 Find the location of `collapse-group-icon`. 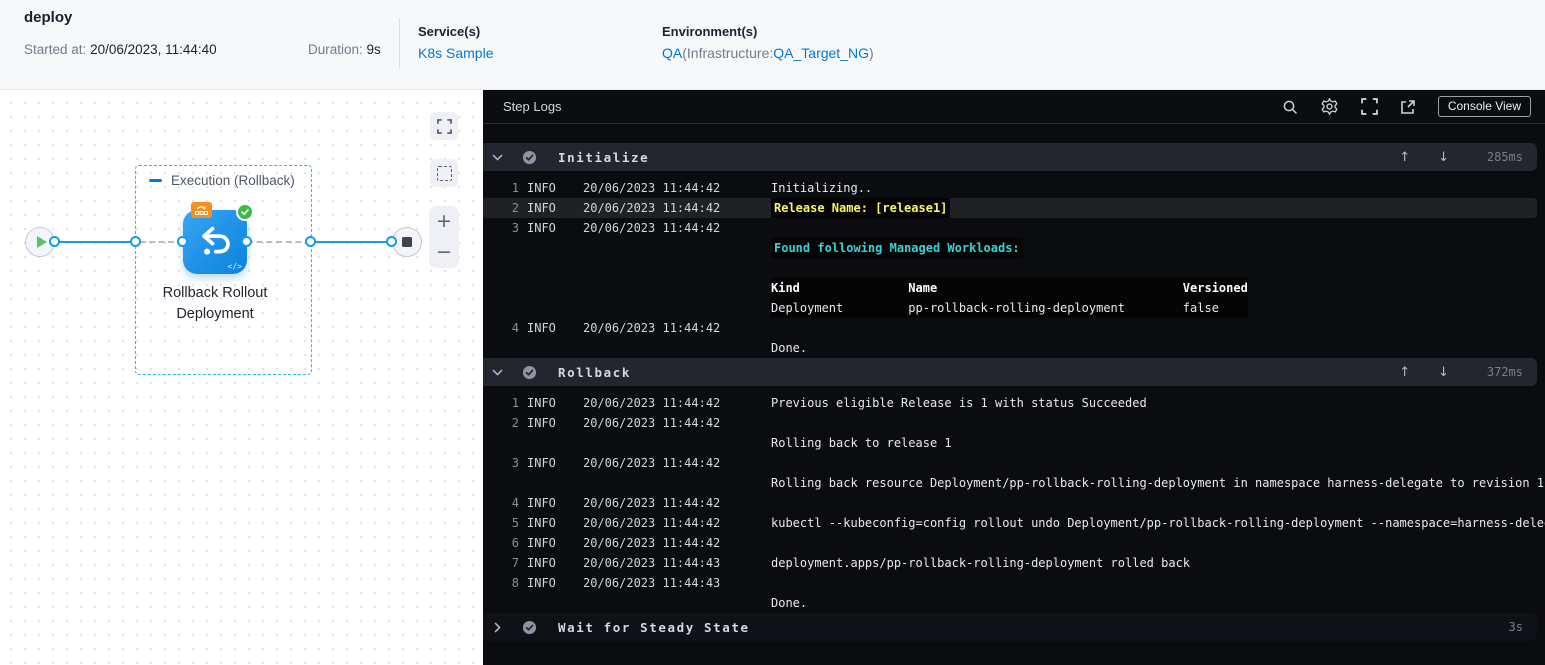

collapse-group-icon is located at coordinates (155, 180).